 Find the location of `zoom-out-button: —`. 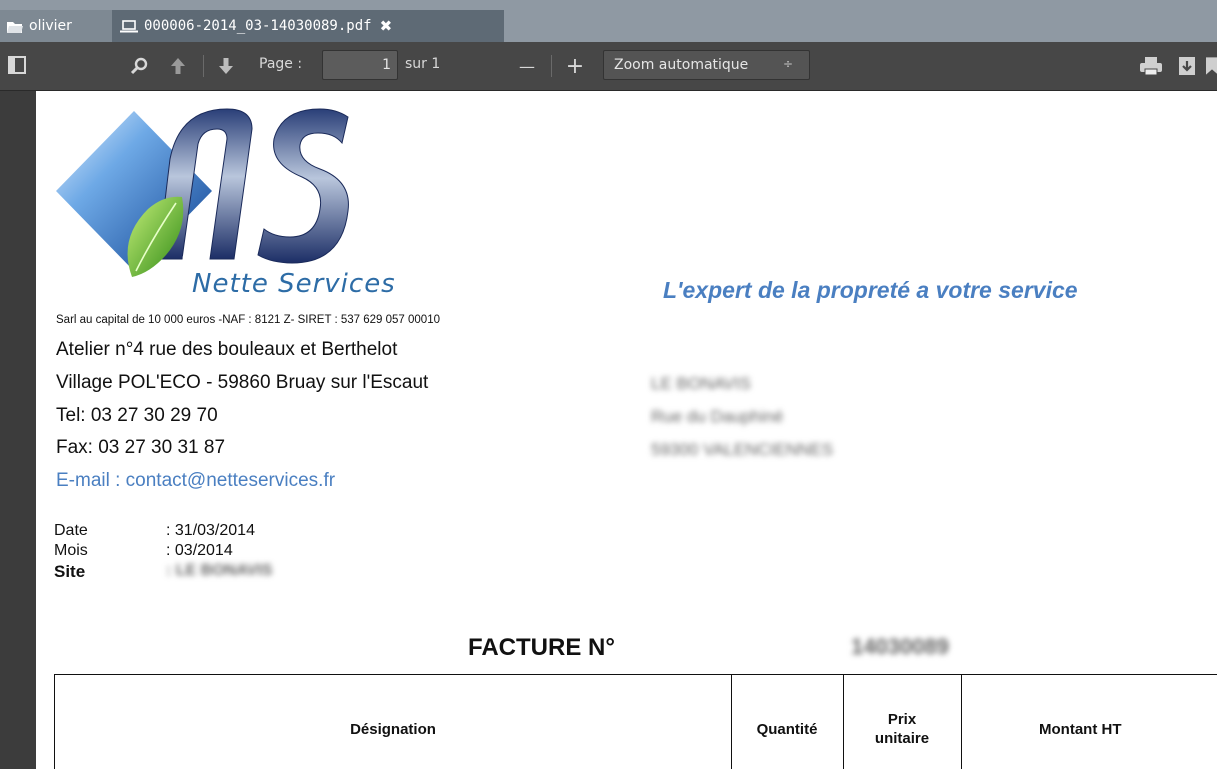

zoom-out-button: — is located at coordinates (527, 66).